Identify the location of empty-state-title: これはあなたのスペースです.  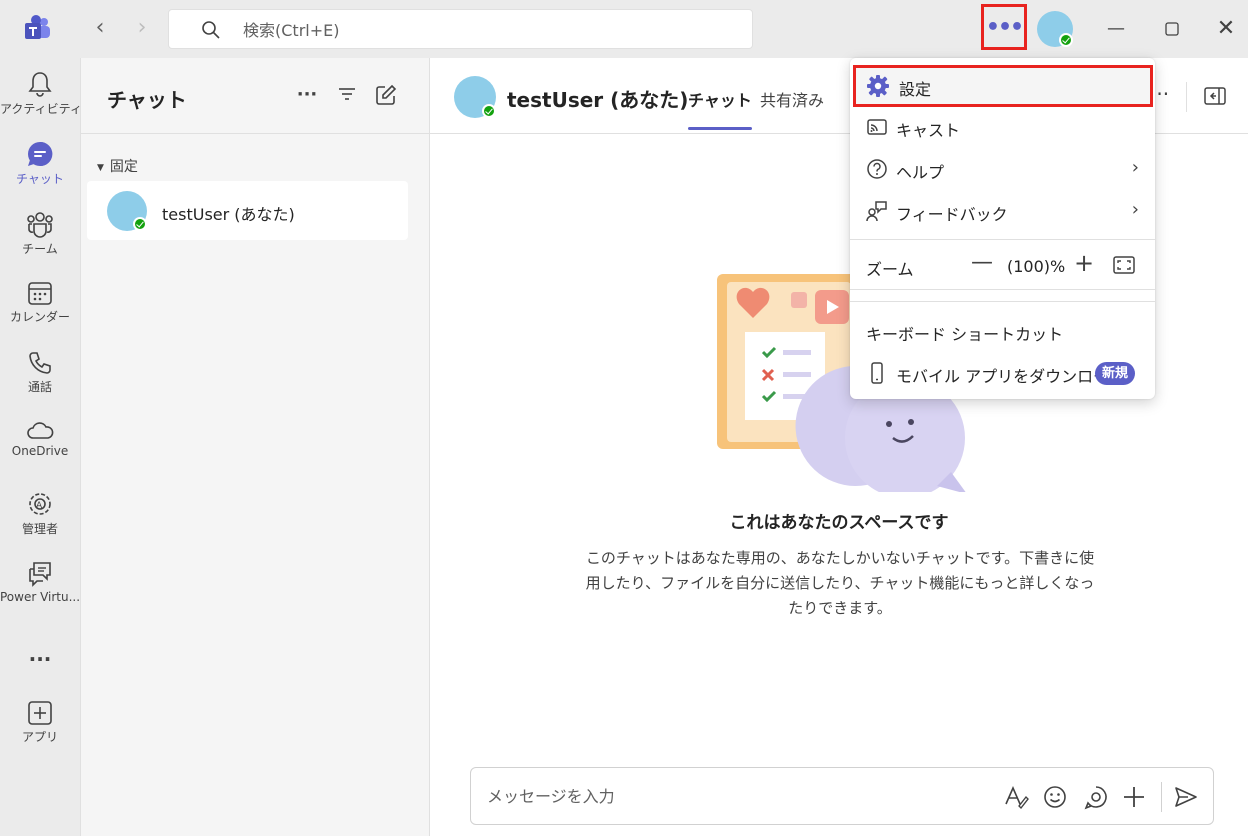
(839, 523).